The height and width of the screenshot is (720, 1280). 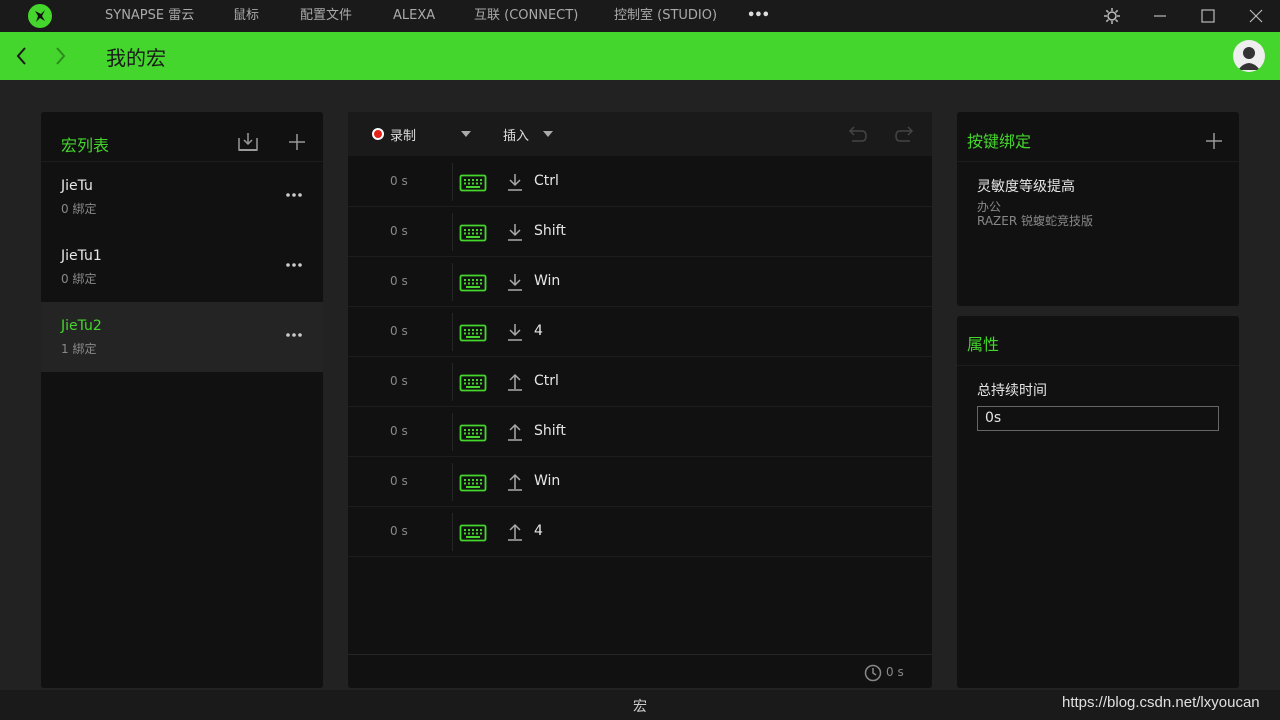 What do you see at coordinates (516, 134) in the screenshot?
I see `insert-button: 插入` at bounding box center [516, 134].